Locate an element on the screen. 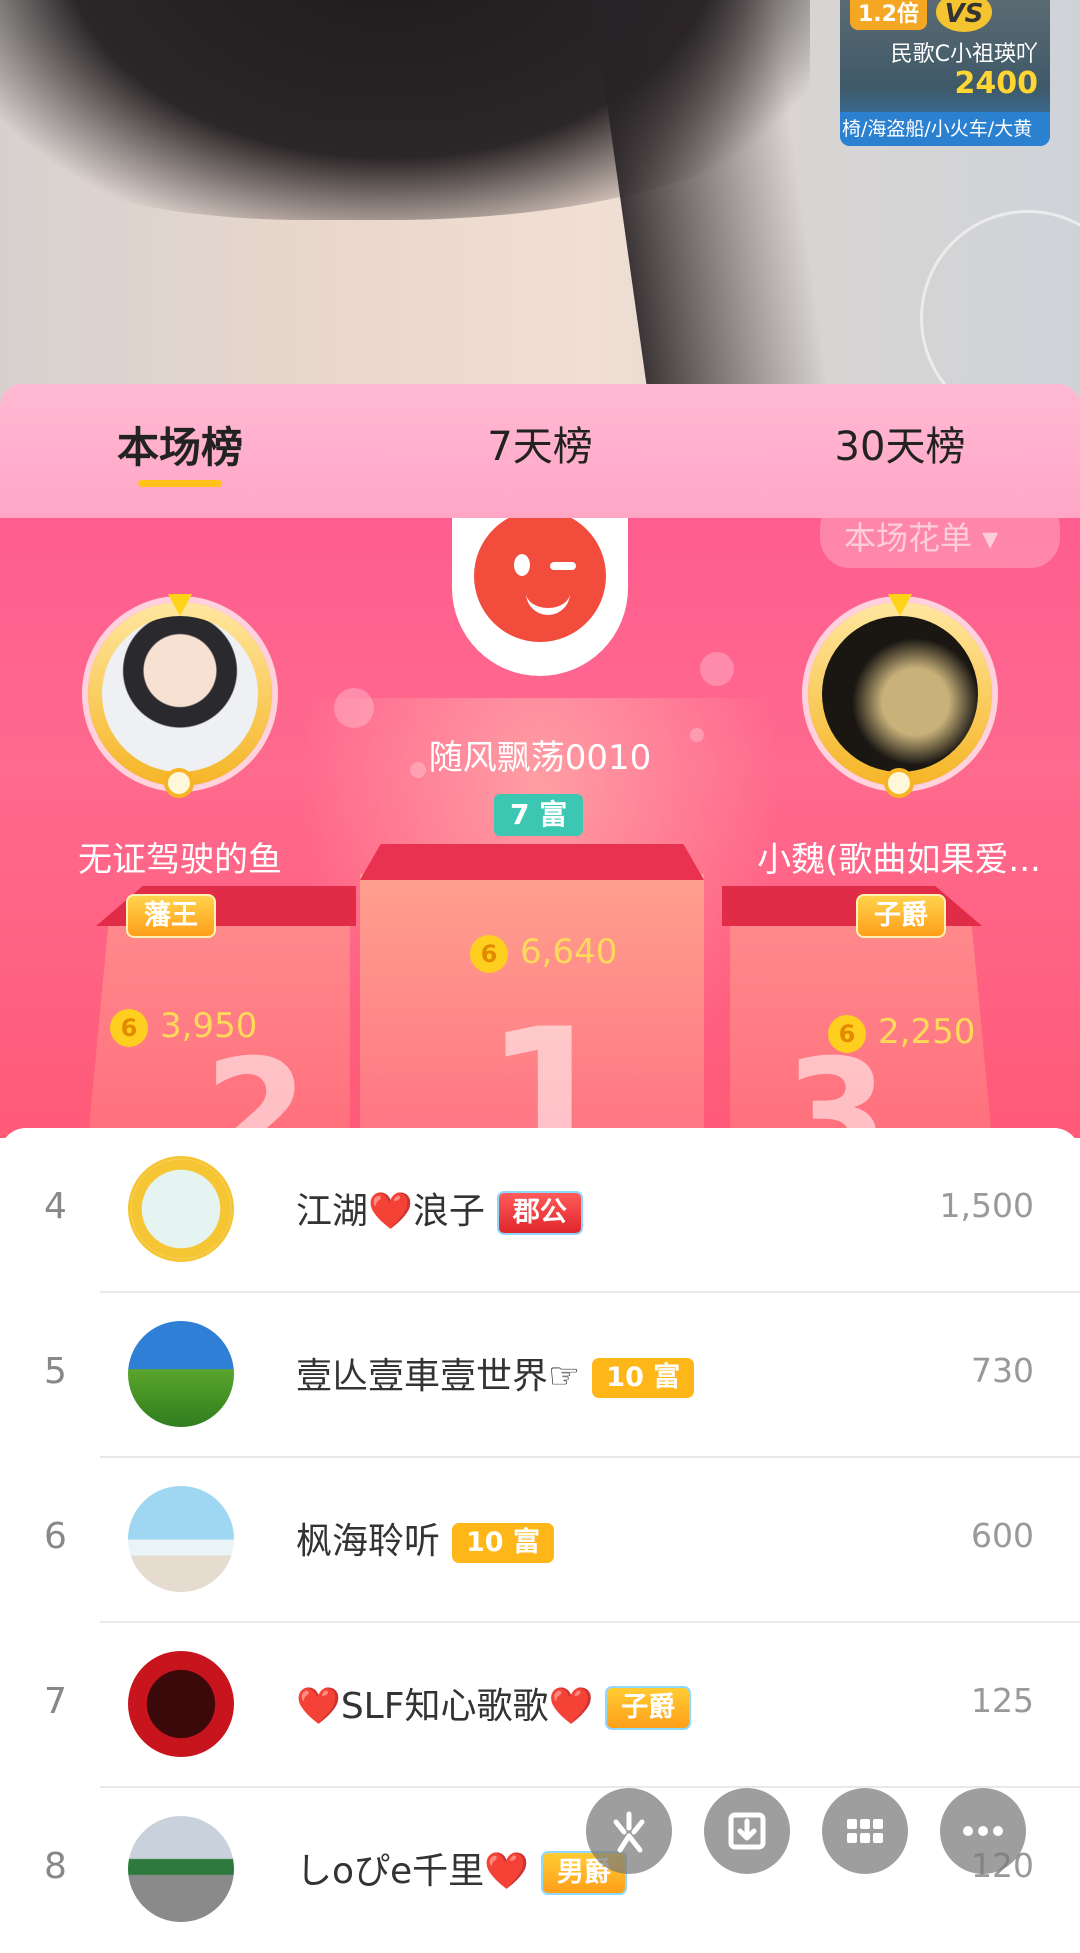 The image size is (1080, 1953). rank-number: 5 is located at coordinates (55, 1371).